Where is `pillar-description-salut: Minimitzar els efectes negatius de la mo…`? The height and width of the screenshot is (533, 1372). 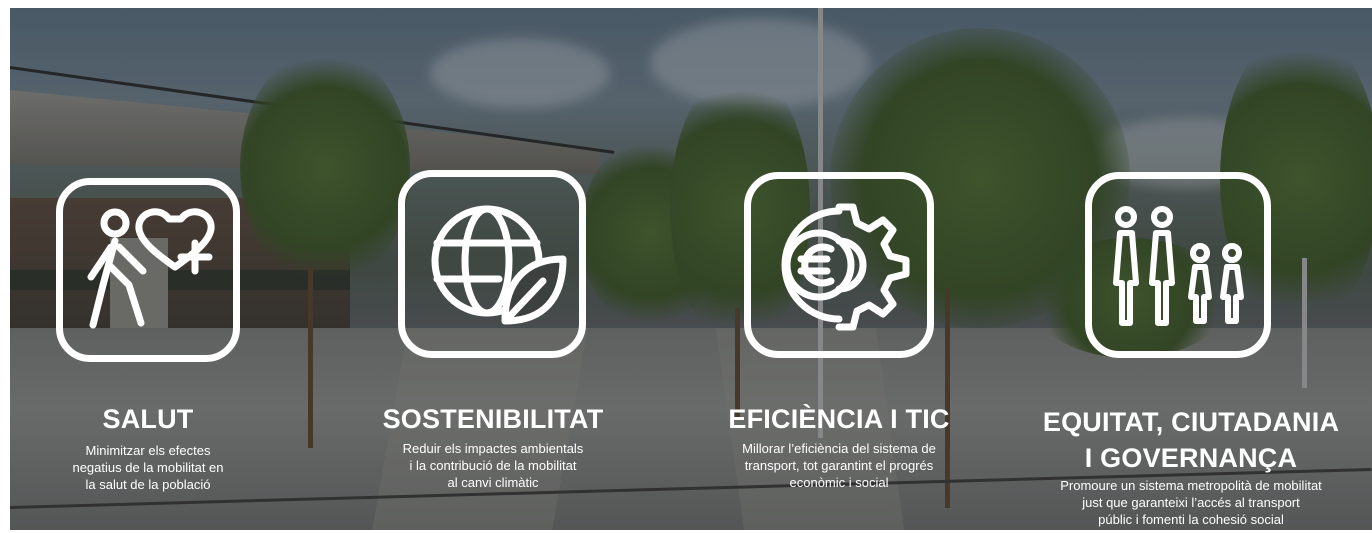 pillar-description-salut: Minimitzar els efectes negatius de la mo… is located at coordinates (148, 467).